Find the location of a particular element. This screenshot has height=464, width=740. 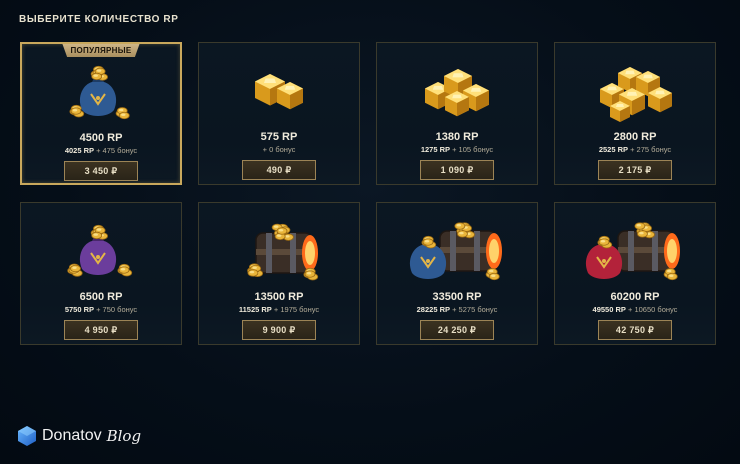

price-button: 42 750 ₽ is located at coordinates (635, 330).